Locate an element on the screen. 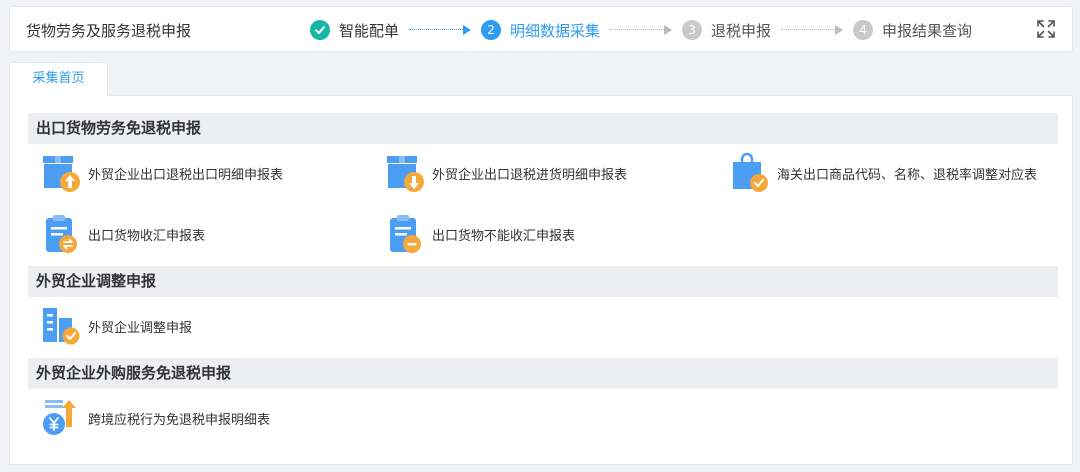  section-title: 外贸企业调整申报 is located at coordinates (543, 281).